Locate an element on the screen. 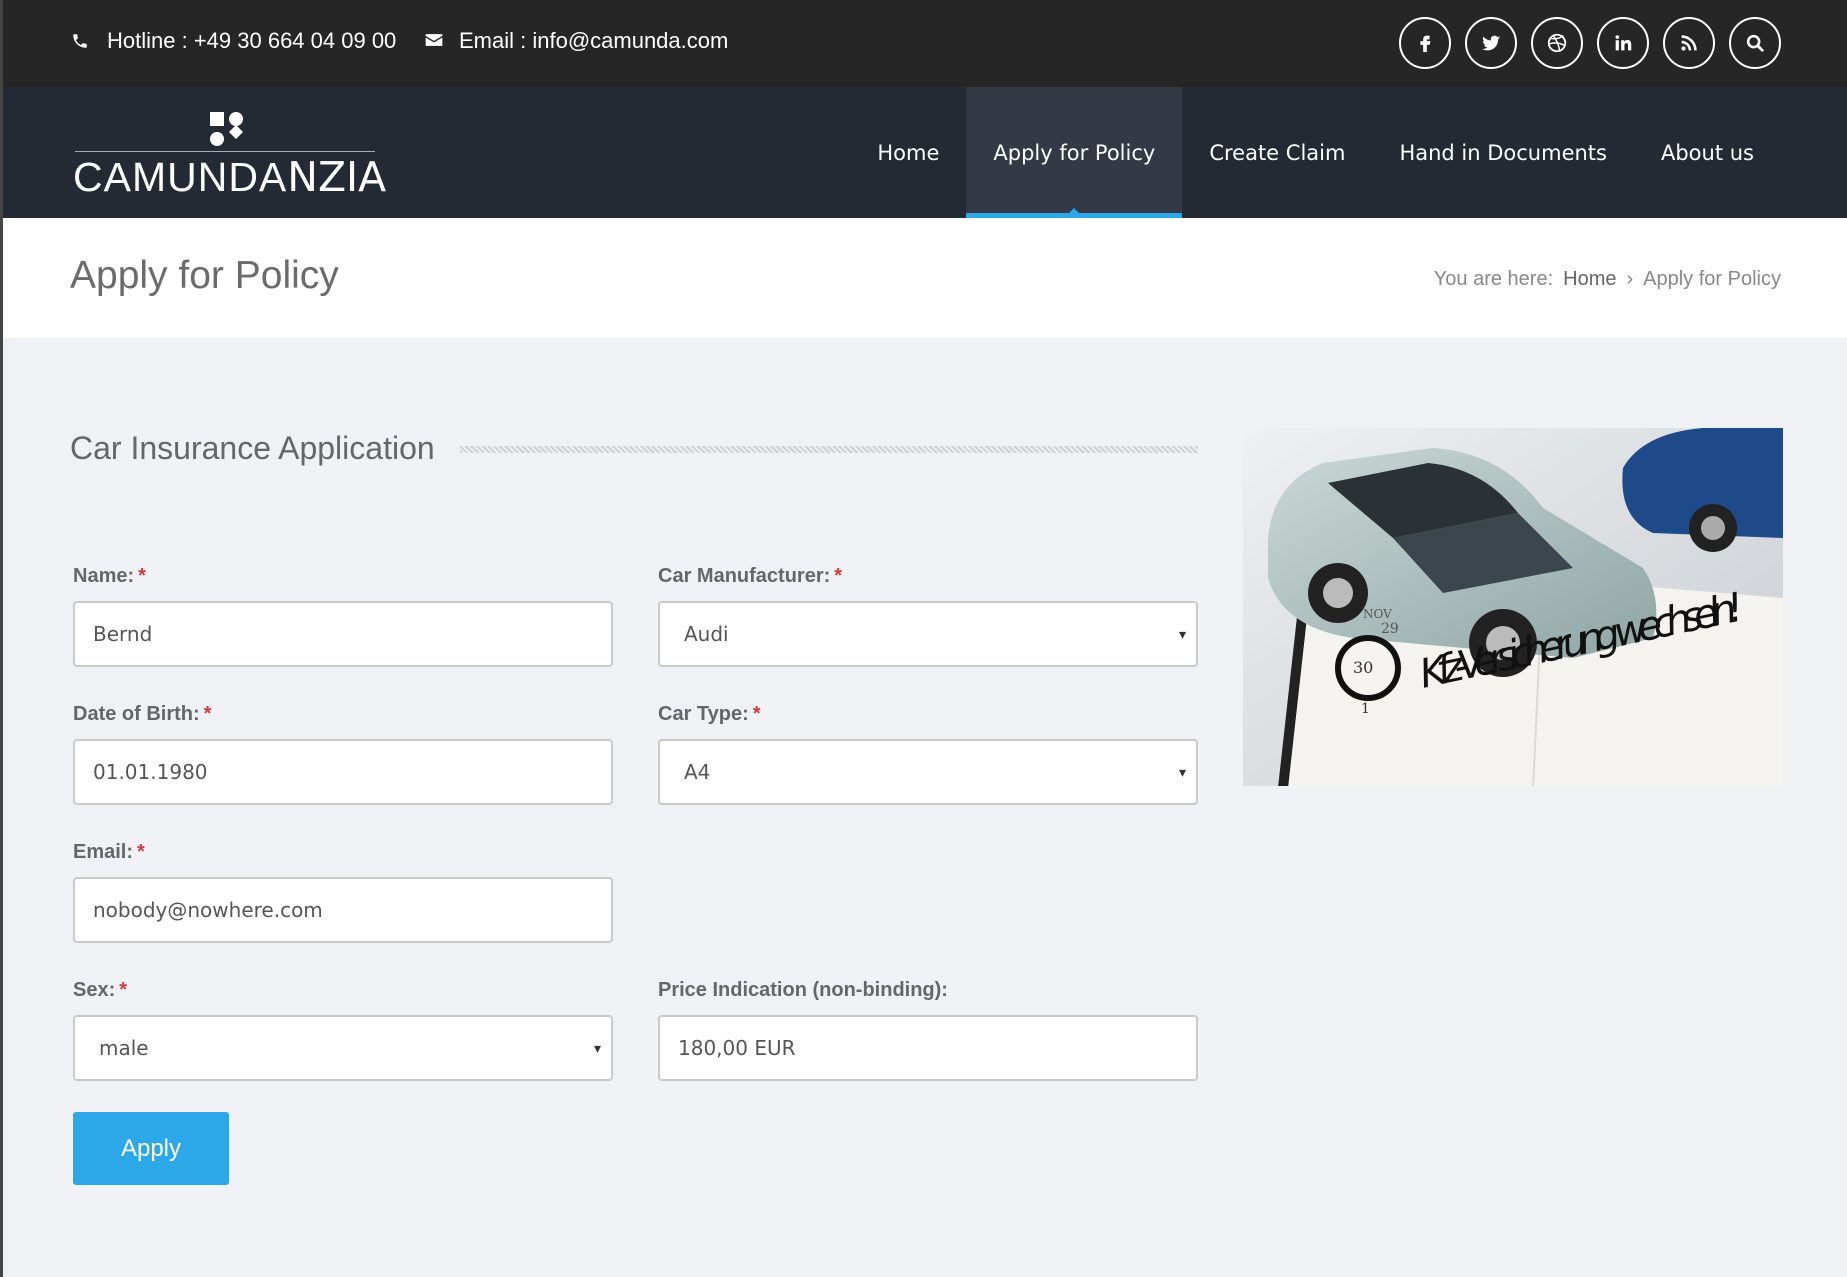  breadcrumb-current: Apply for Policy is located at coordinates (1712, 279).